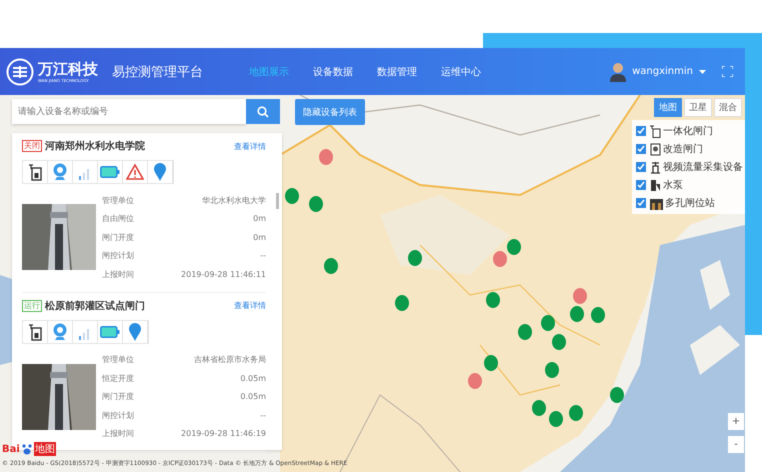 The image size is (762, 472). I want to click on avatar-icon, so click(618, 72).